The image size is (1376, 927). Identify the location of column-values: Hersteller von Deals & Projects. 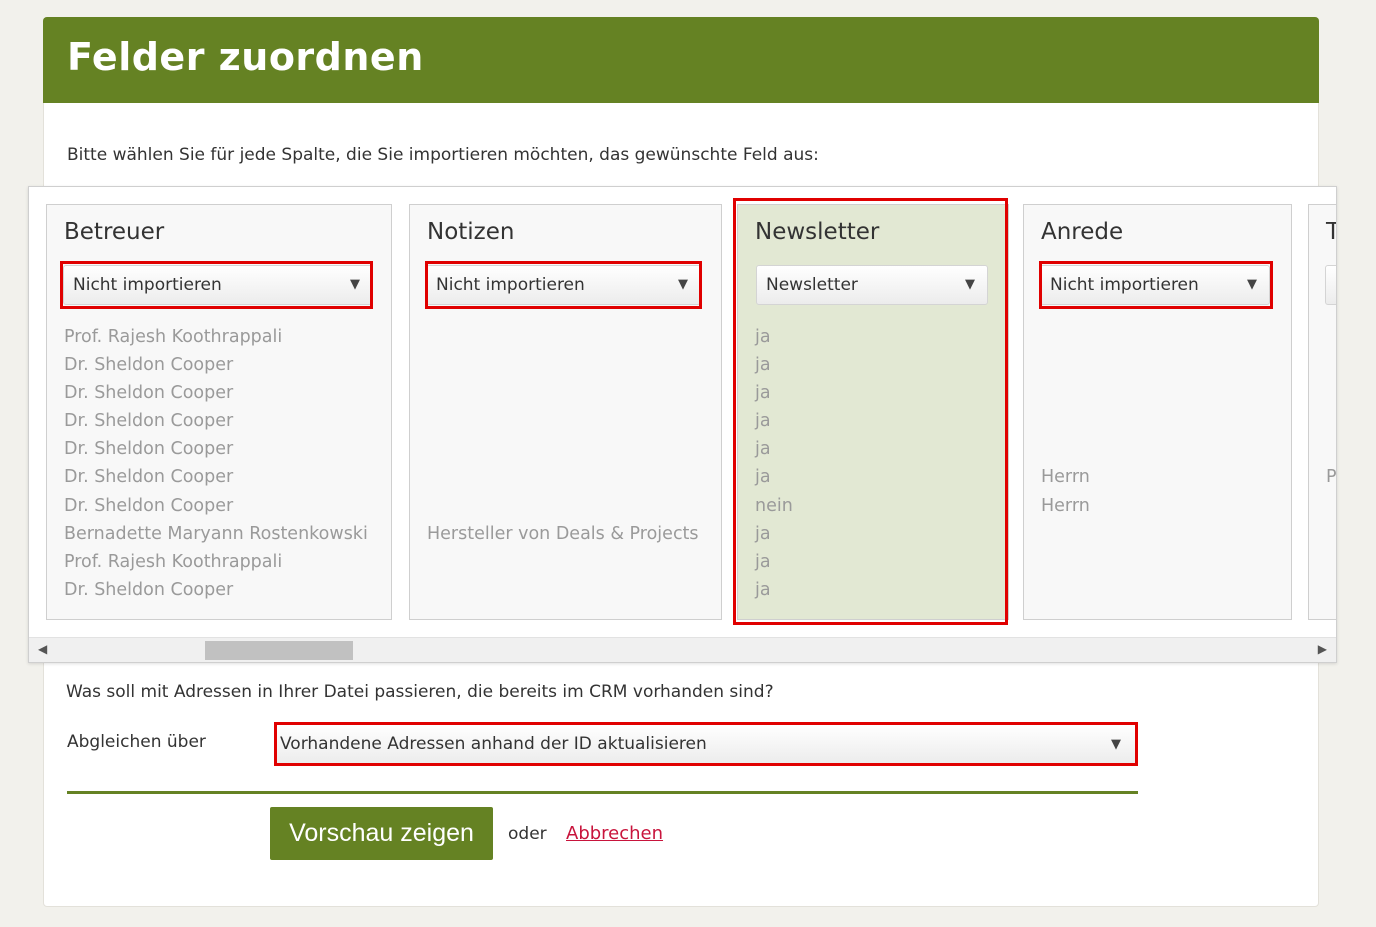
(563, 463).